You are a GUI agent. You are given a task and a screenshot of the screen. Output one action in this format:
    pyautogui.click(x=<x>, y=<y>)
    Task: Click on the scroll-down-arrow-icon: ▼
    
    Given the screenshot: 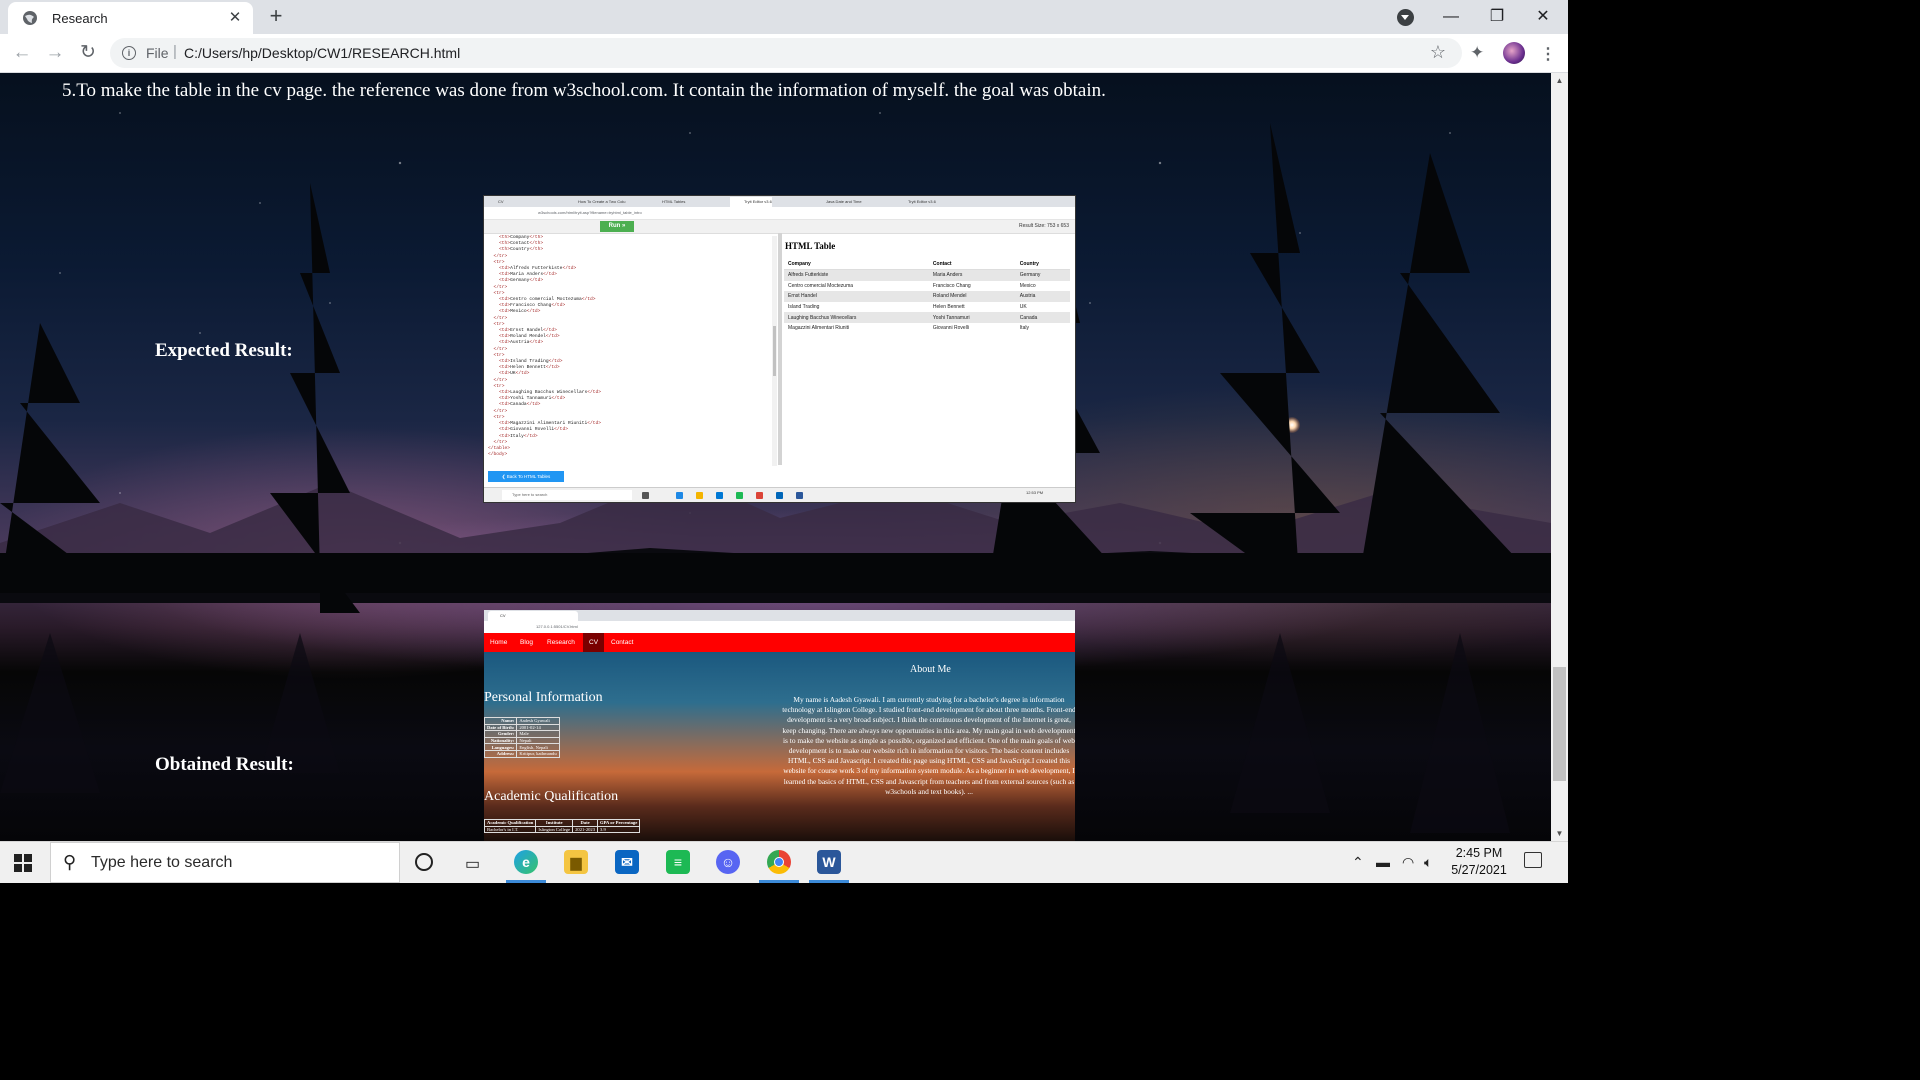 What is the action you would take?
    pyautogui.click(x=1559, y=833)
    